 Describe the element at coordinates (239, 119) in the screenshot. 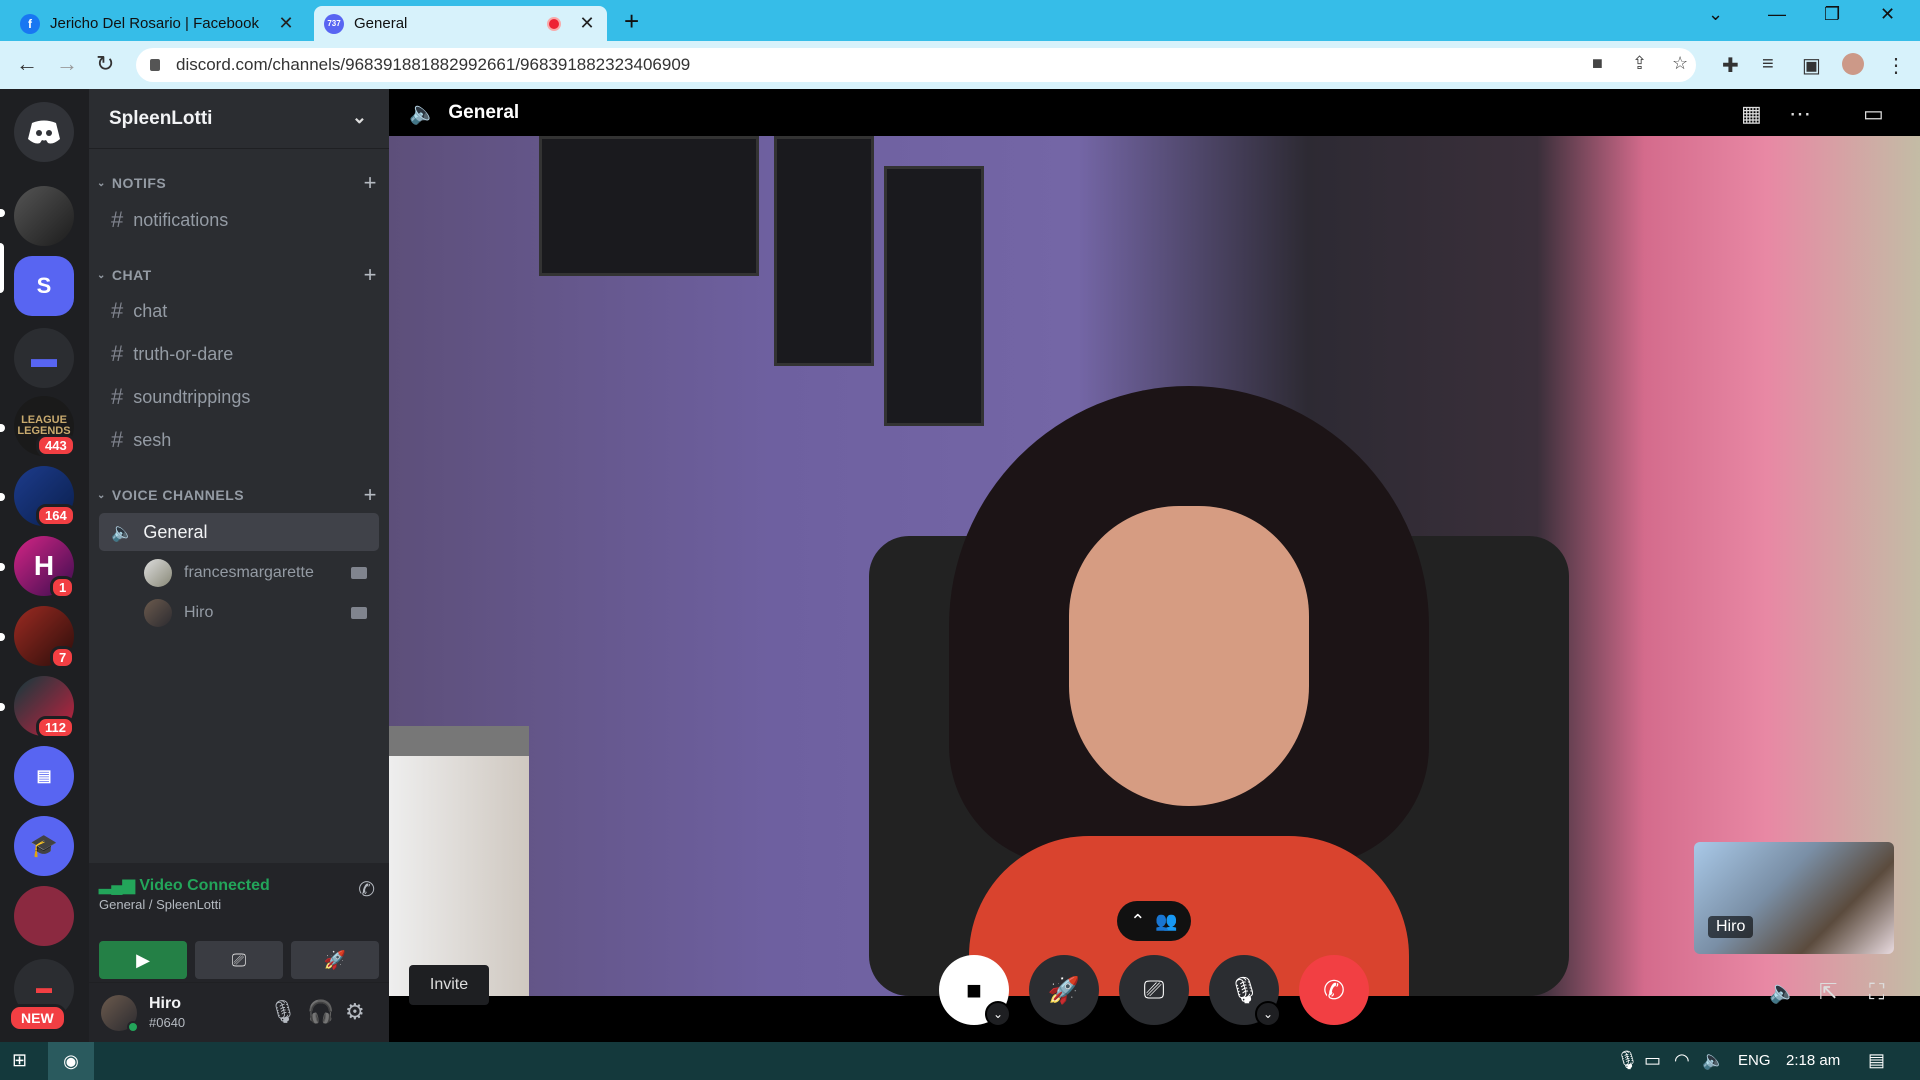

I see `server-header: SpleenLotti ⌄` at that location.